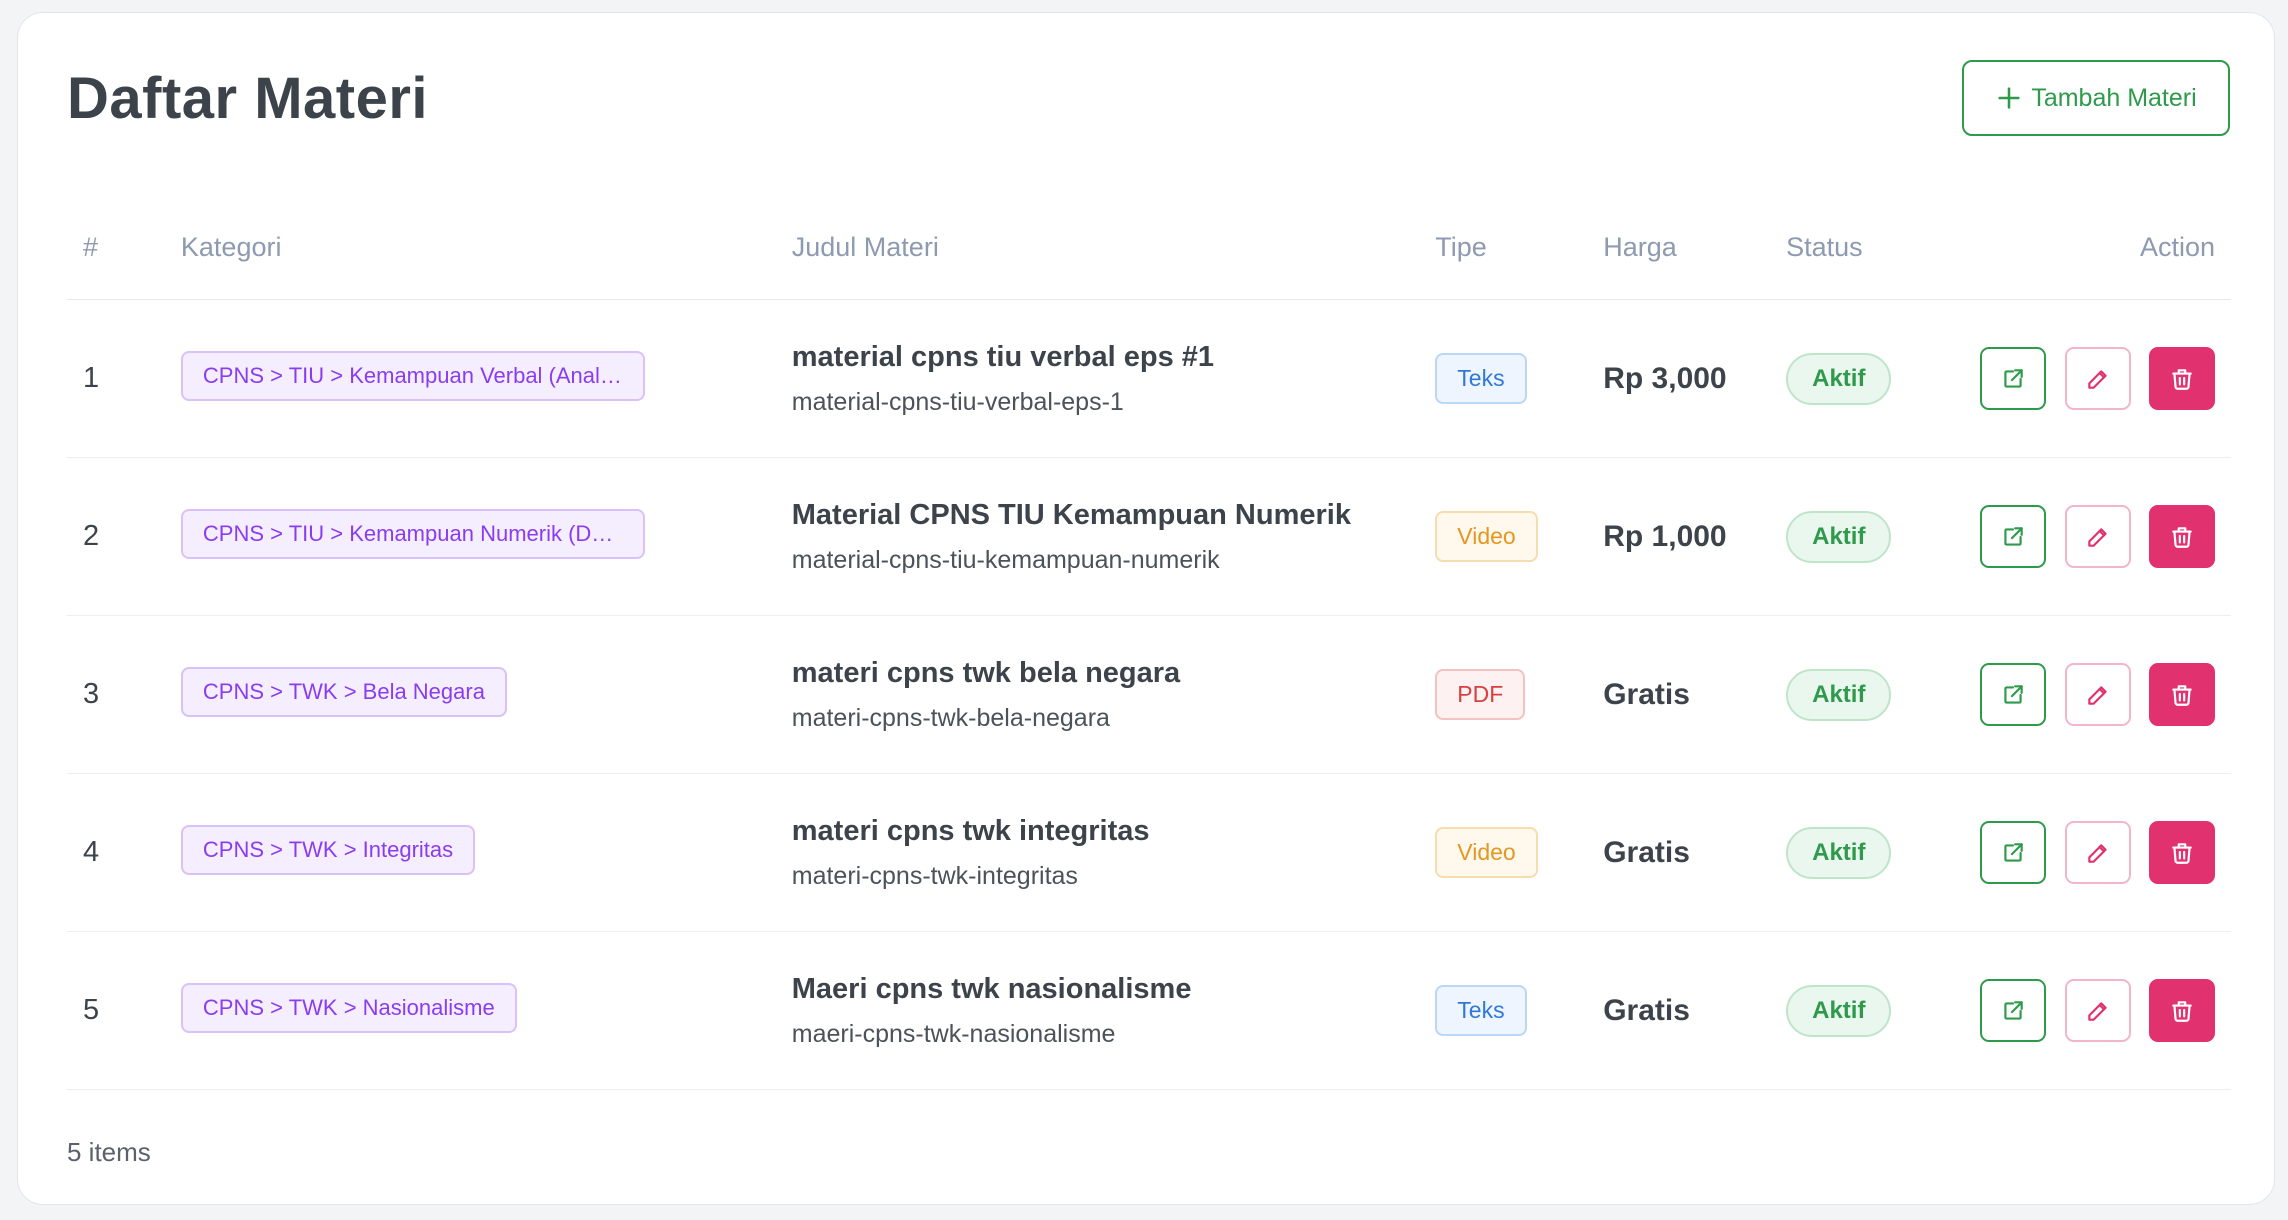 This screenshot has height=1220, width=2288. What do you see at coordinates (934, 875) in the screenshot?
I see `judul-slug: materi-cpns-twk-integritas` at bounding box center [934, 875].